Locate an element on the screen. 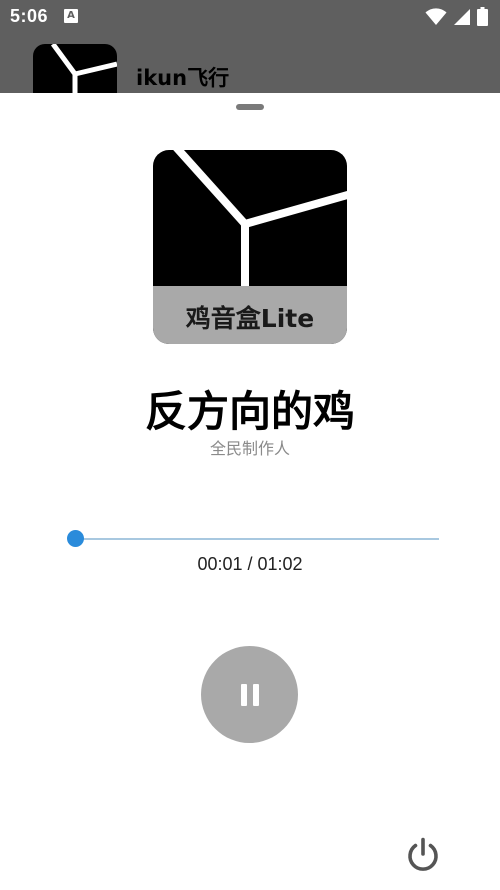 The width and height of the screenshot is (500, 890). album-label: 鸡音盒Lite is located at coordinates (250, 318).